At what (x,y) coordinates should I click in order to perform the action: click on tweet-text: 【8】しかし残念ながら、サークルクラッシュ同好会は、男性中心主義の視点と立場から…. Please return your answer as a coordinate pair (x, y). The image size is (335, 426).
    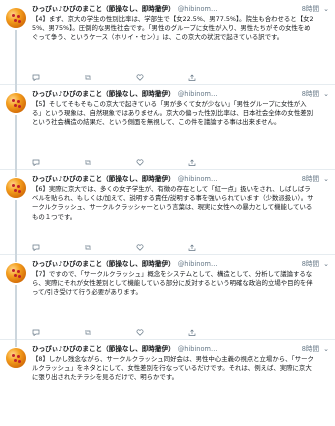
    Looking at the image, I should click on (173, 368).